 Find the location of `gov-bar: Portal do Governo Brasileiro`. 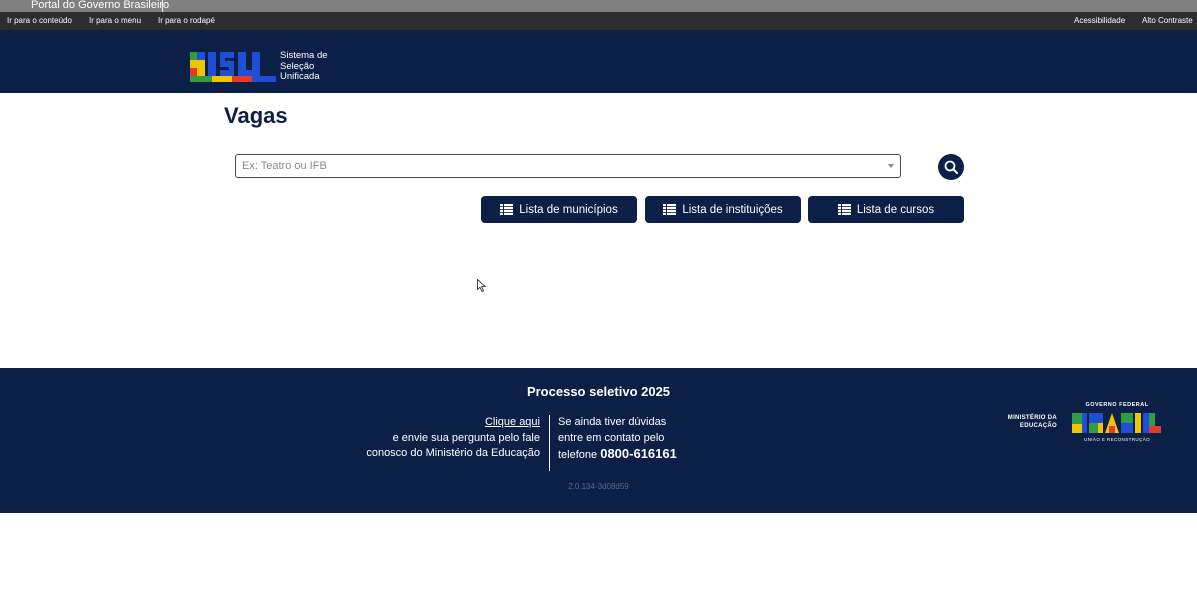

gov-bar: Portal do Governo Brasileiro is located at coordinates (598, 6).